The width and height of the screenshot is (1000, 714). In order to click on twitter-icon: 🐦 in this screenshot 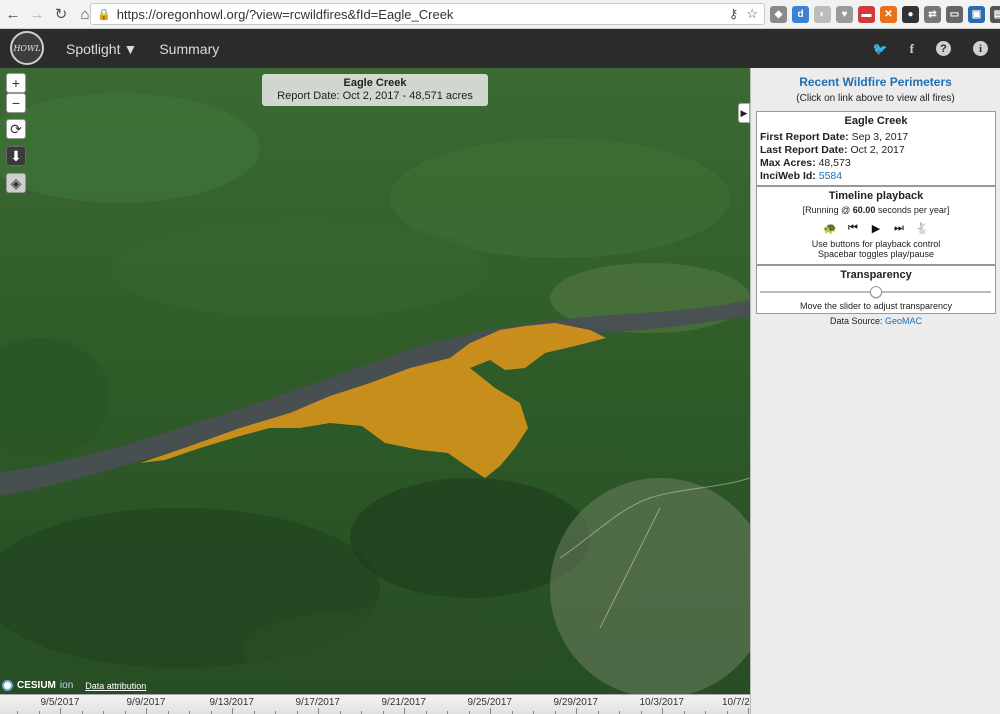, I will do `click(880, 49)`.